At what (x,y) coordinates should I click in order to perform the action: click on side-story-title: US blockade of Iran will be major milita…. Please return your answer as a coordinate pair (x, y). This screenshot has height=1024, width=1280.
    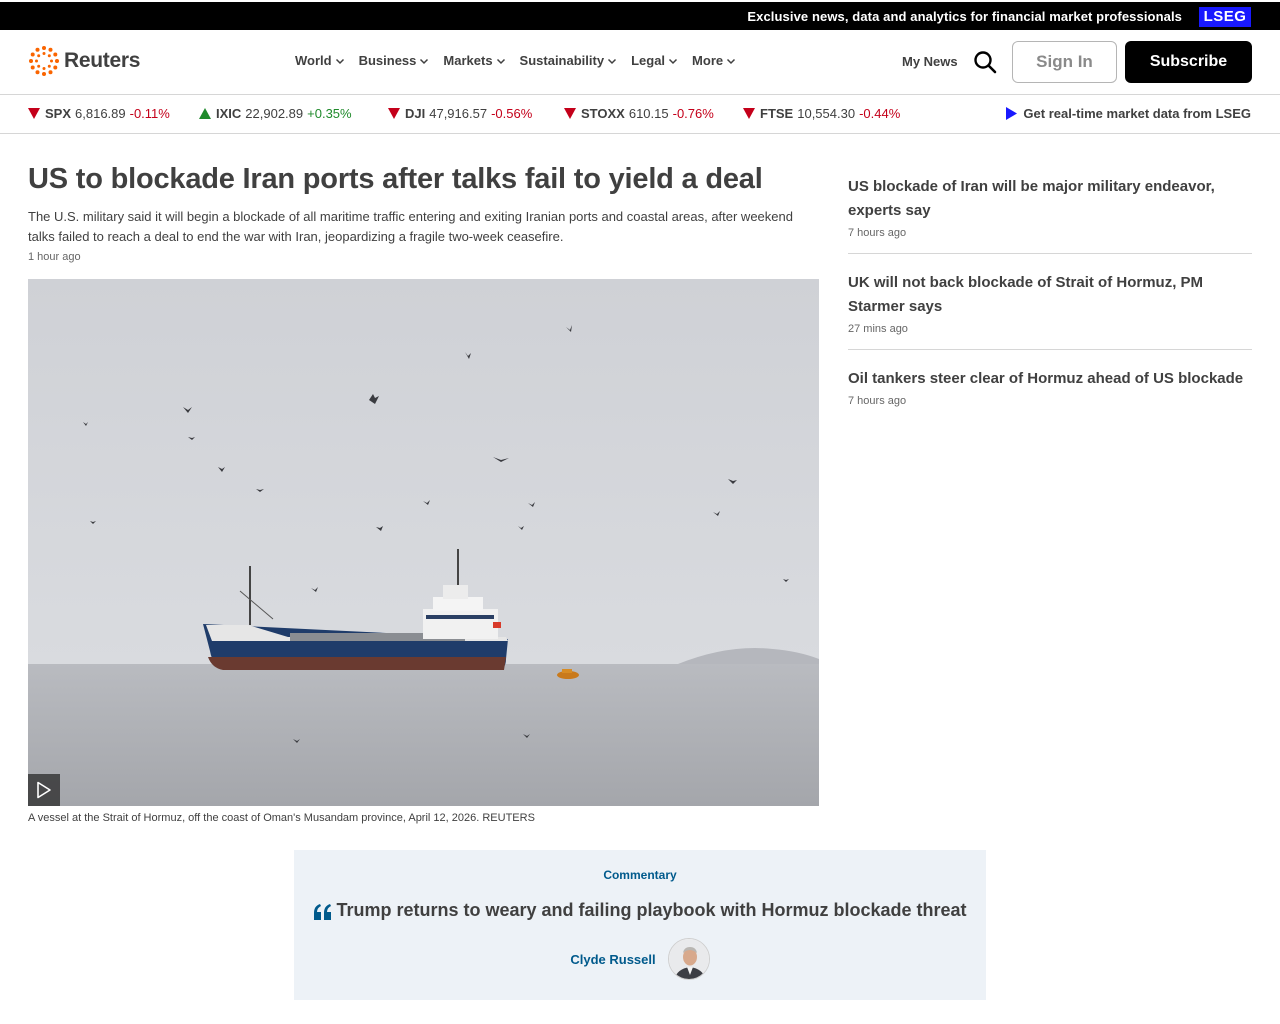
    Looking at the image, I should click on (1050, 199).